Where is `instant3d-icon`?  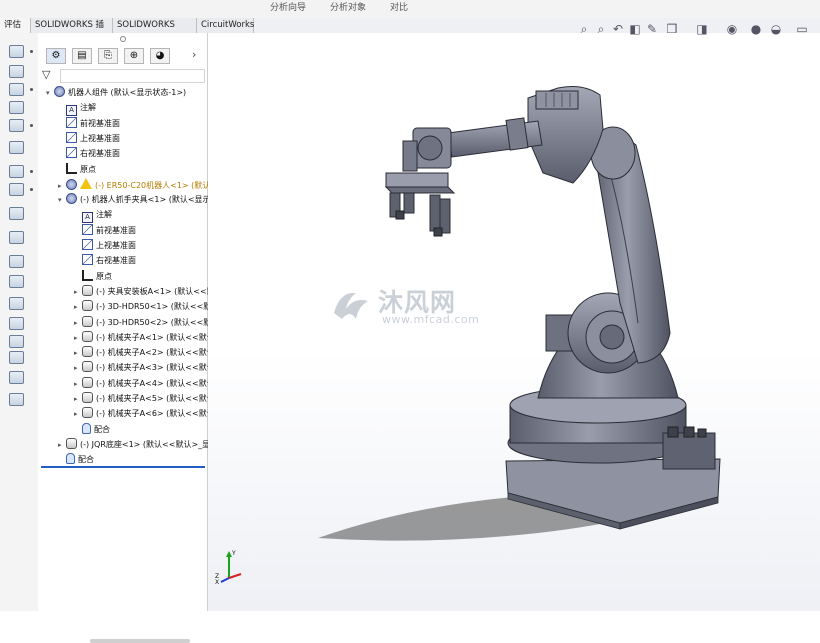 instant3d-icon is located at coordinates (16, 303).